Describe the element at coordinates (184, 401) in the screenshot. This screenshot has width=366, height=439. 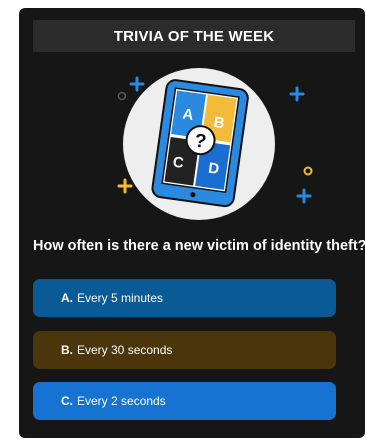
I see `answer-option-c: C. Every 2 seconds` at that location.